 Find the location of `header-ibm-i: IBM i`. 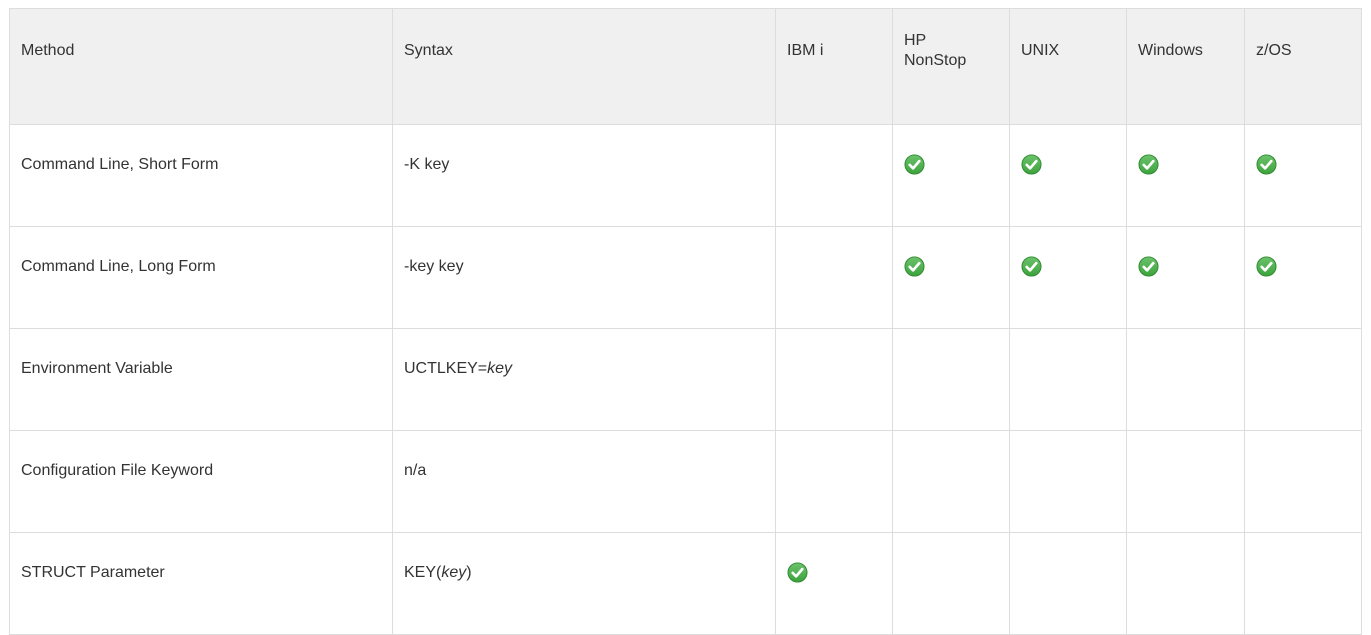

header-ibm-i: IBM i is located at coordinates (834, 66).